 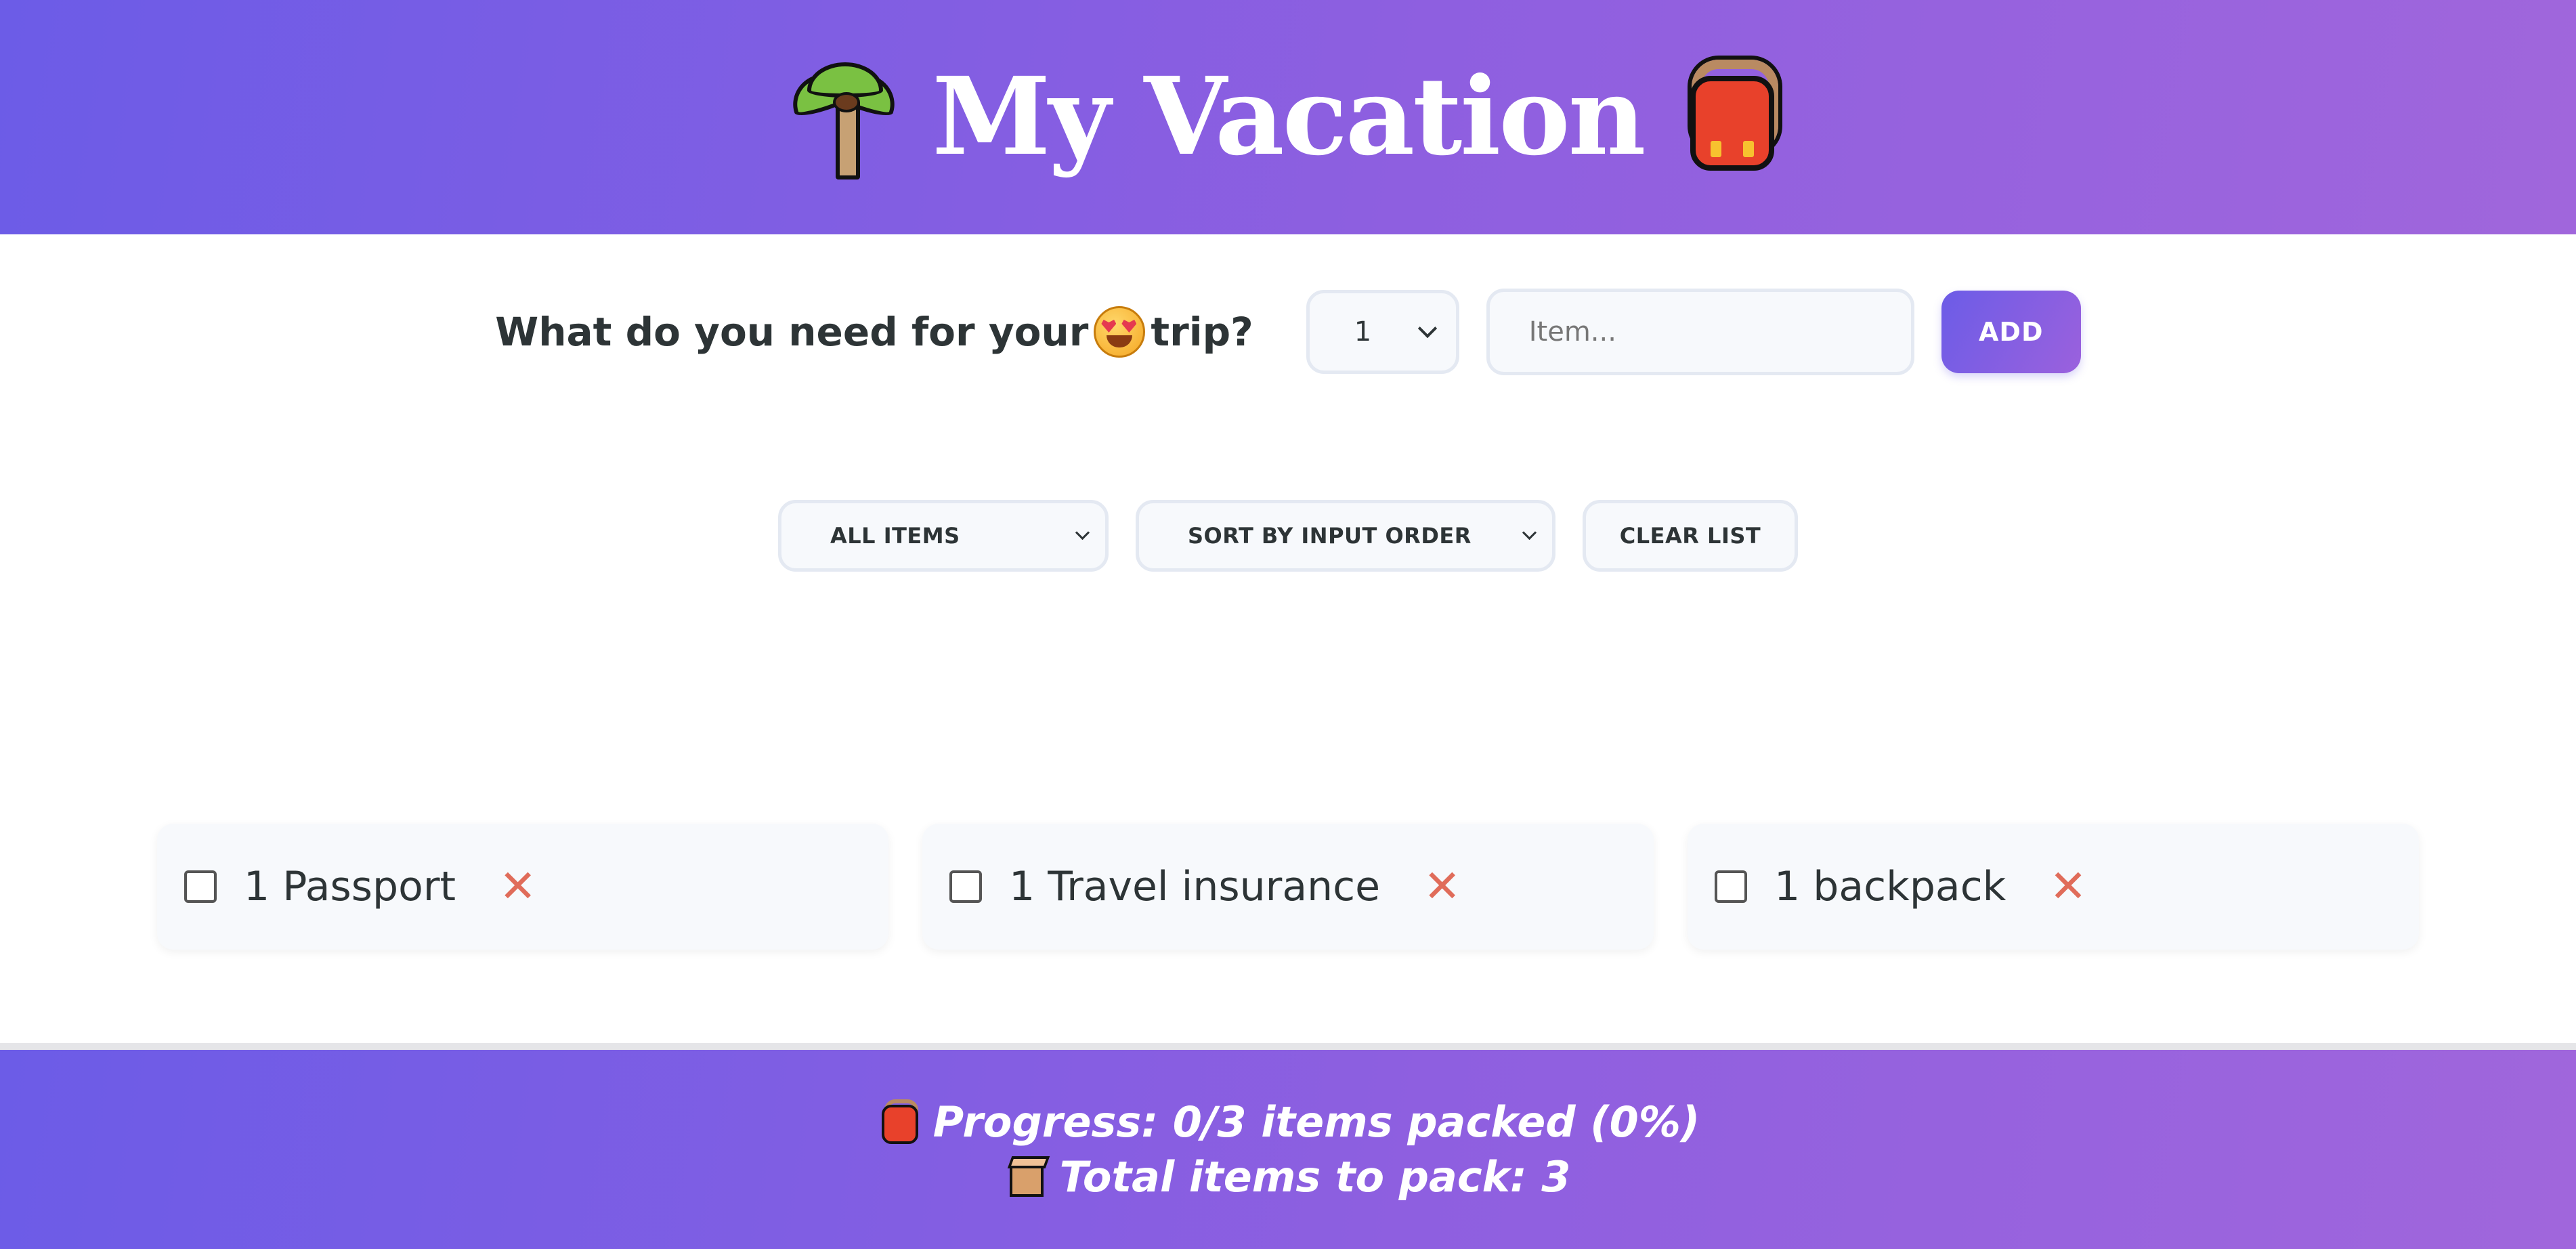 I want to click on add-button: ADD, so click(x=2011, y=332).